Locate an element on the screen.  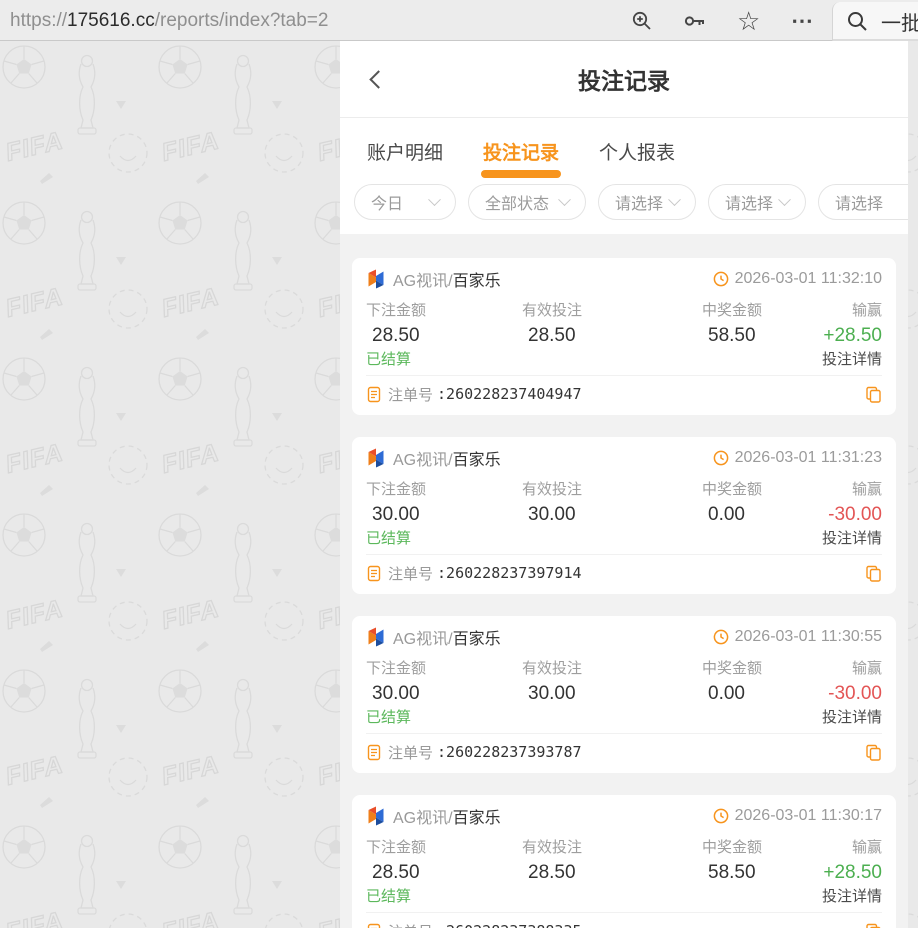
timestamp-text: 2026-03-01 11:30:17 is located at coordinates (808, 815).